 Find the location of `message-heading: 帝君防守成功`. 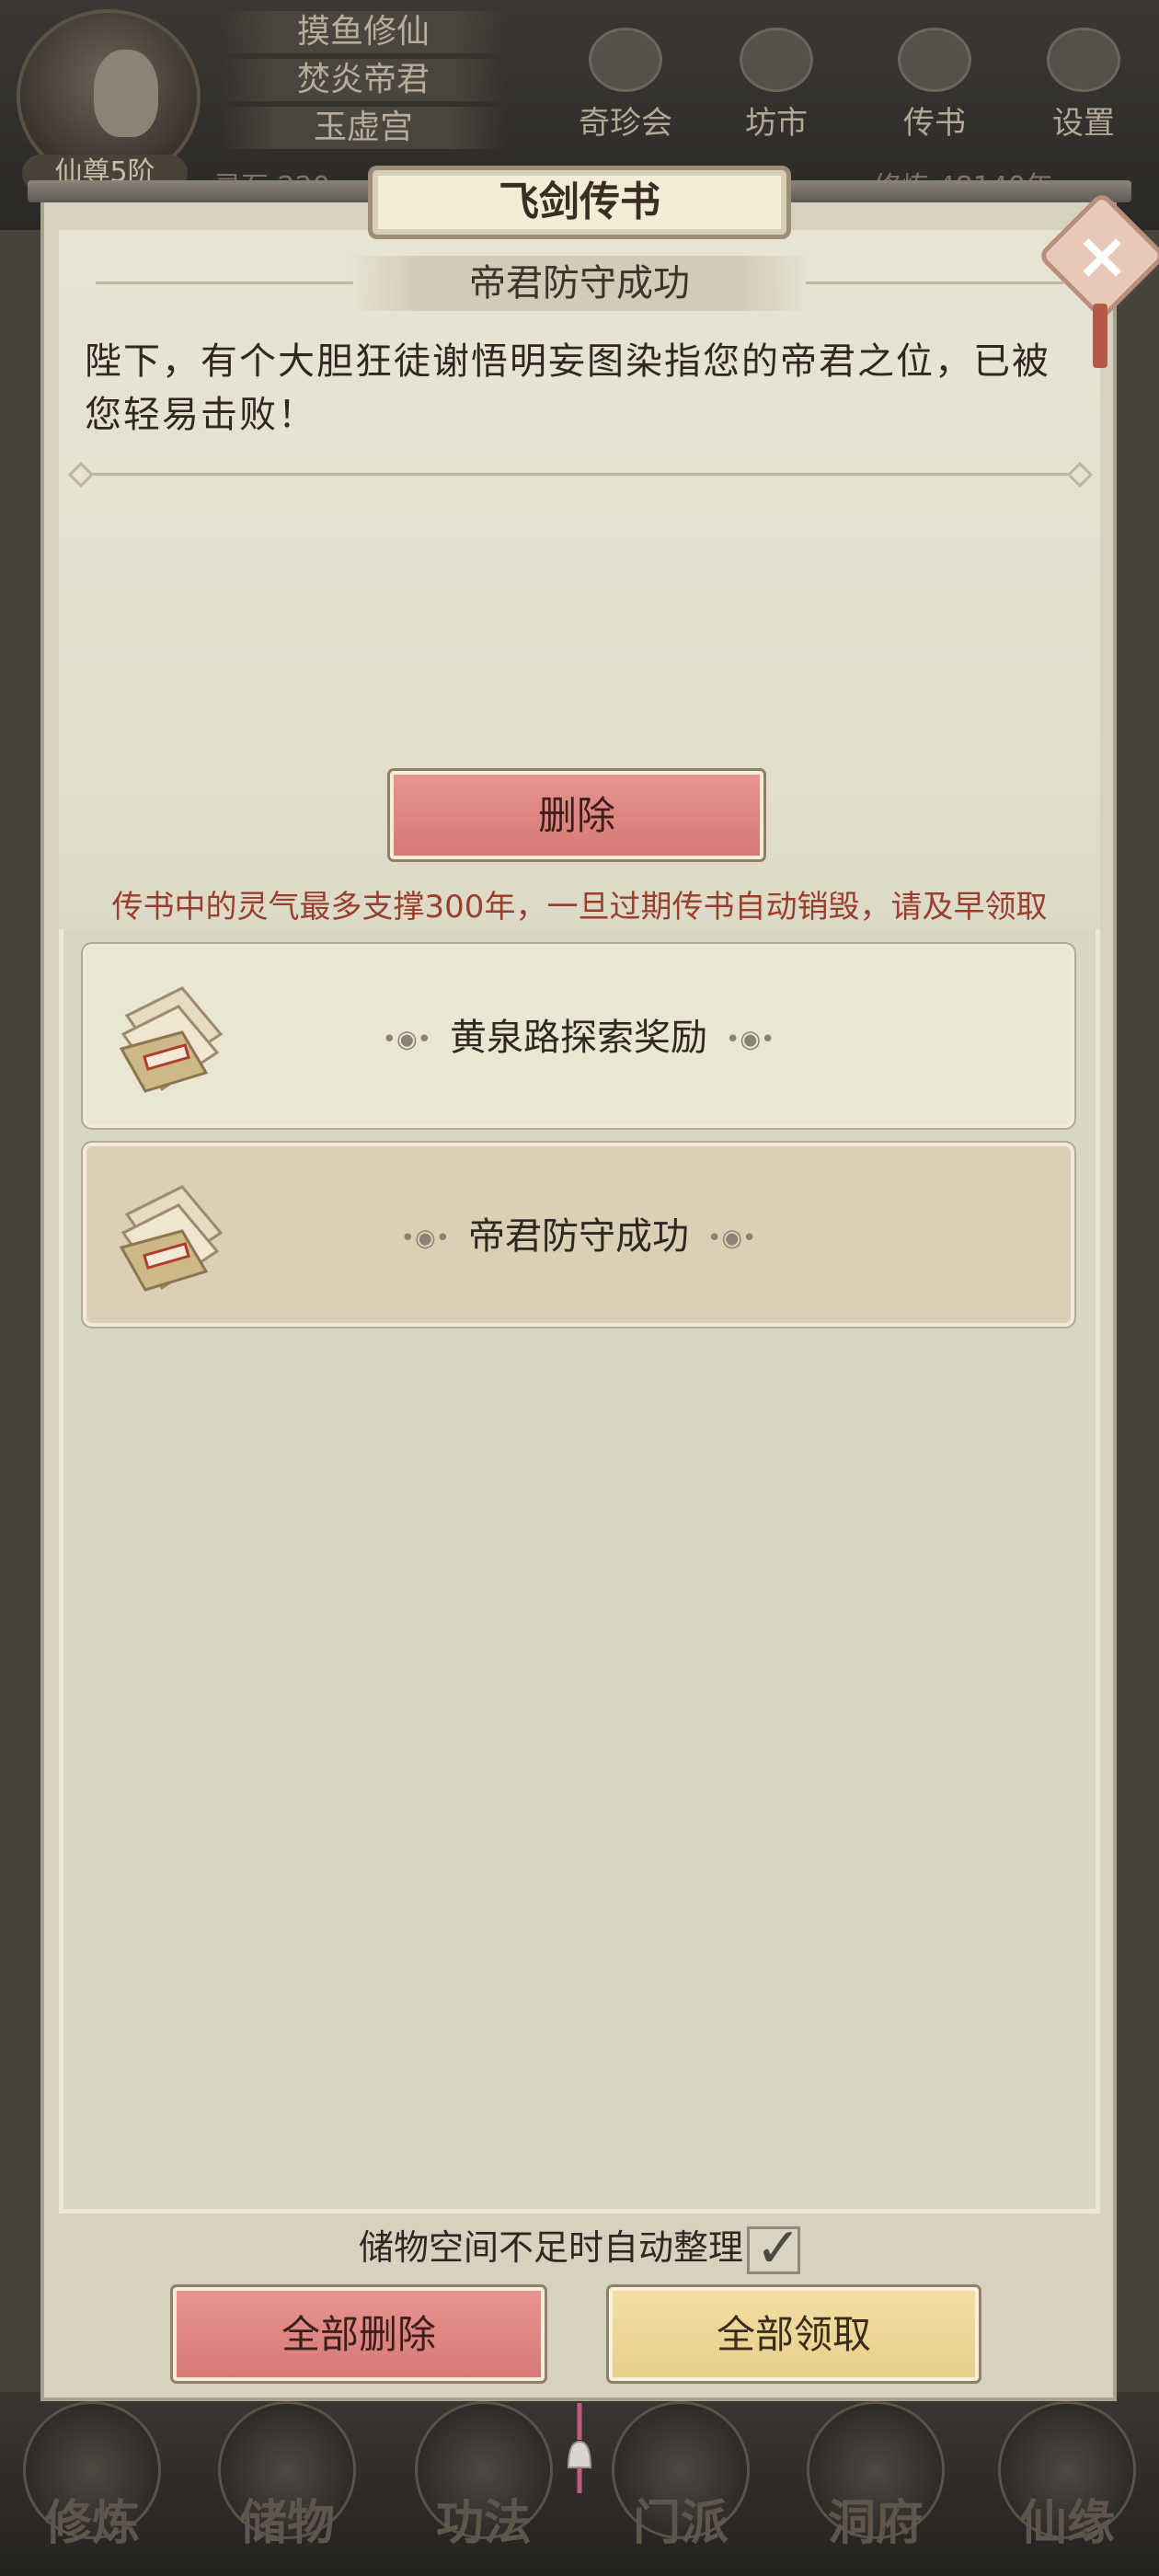

message-heading: 帝君防守成功 is located at coordinates (579, 283).